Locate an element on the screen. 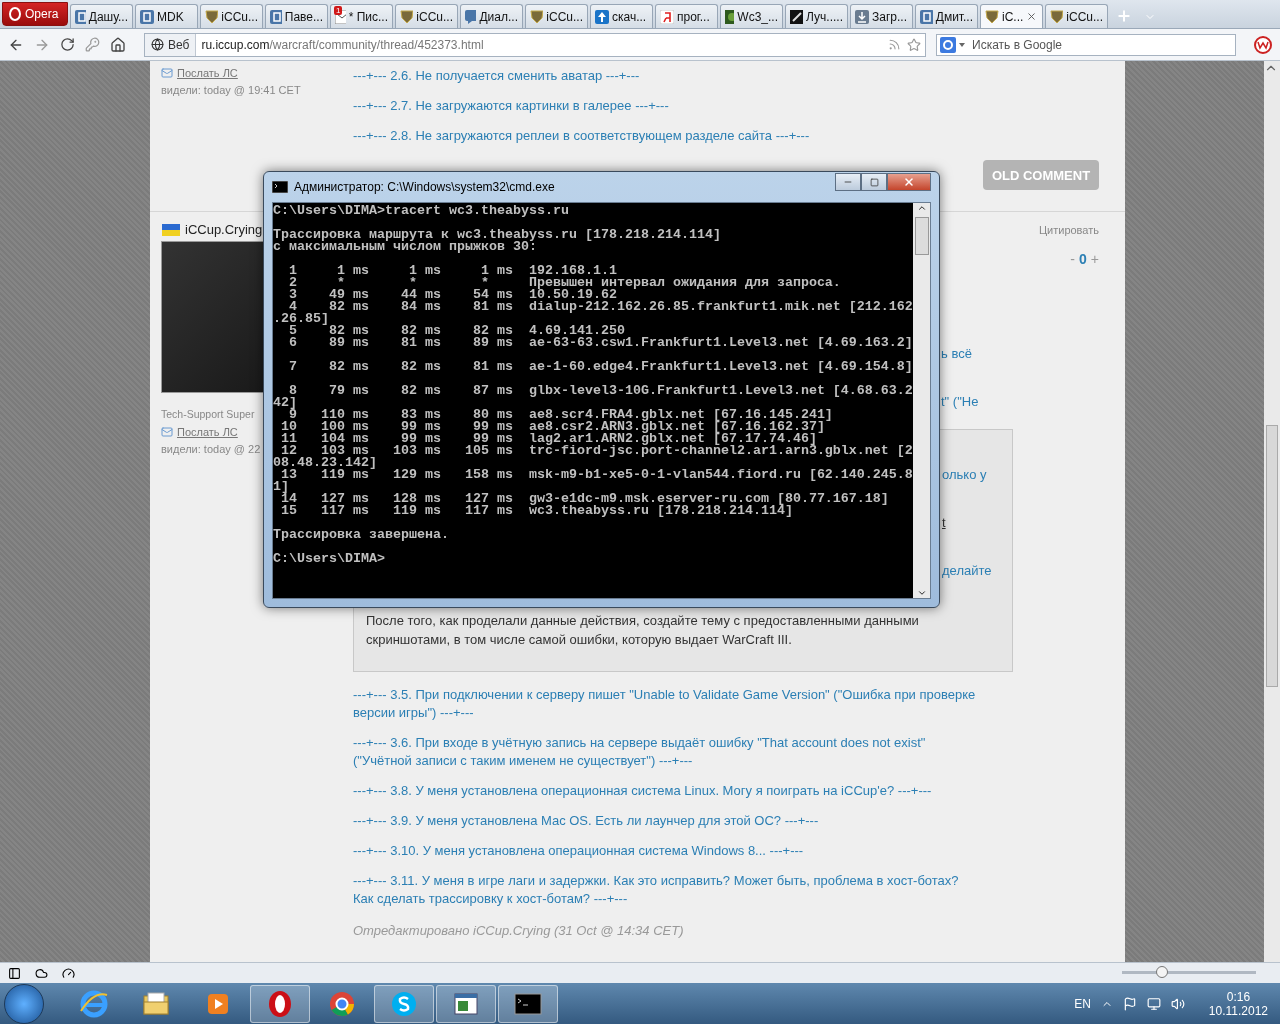  bookmark-star-icon is located at coordinates (914, 44).